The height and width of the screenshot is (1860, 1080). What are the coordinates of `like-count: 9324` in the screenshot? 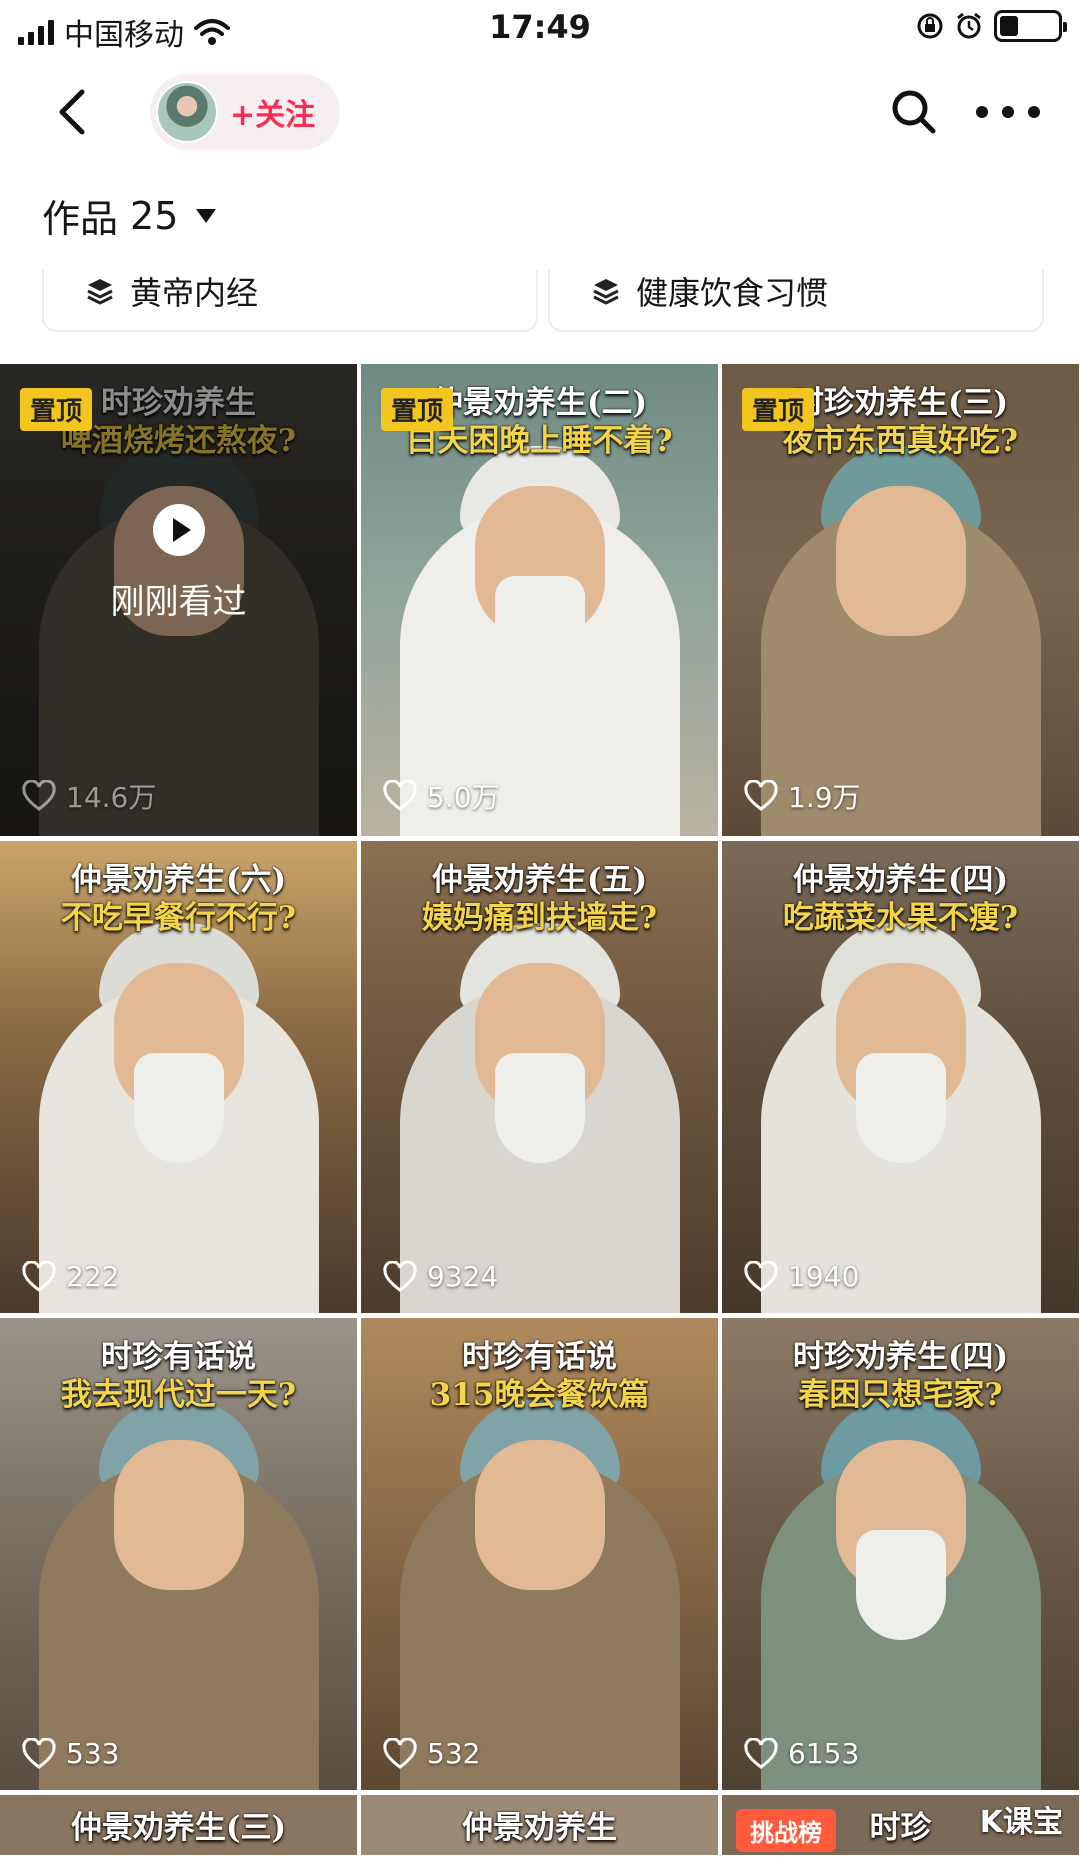 It's located at (440, 1276).